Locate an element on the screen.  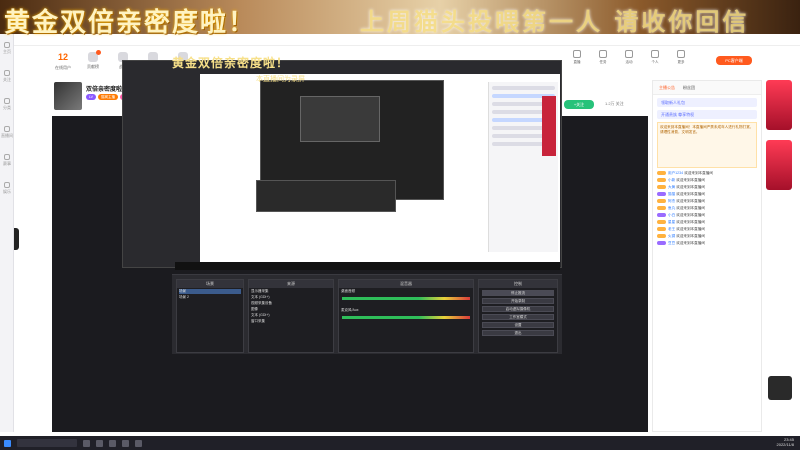
settings-button: 设置 is located at coordinates (518, 325).